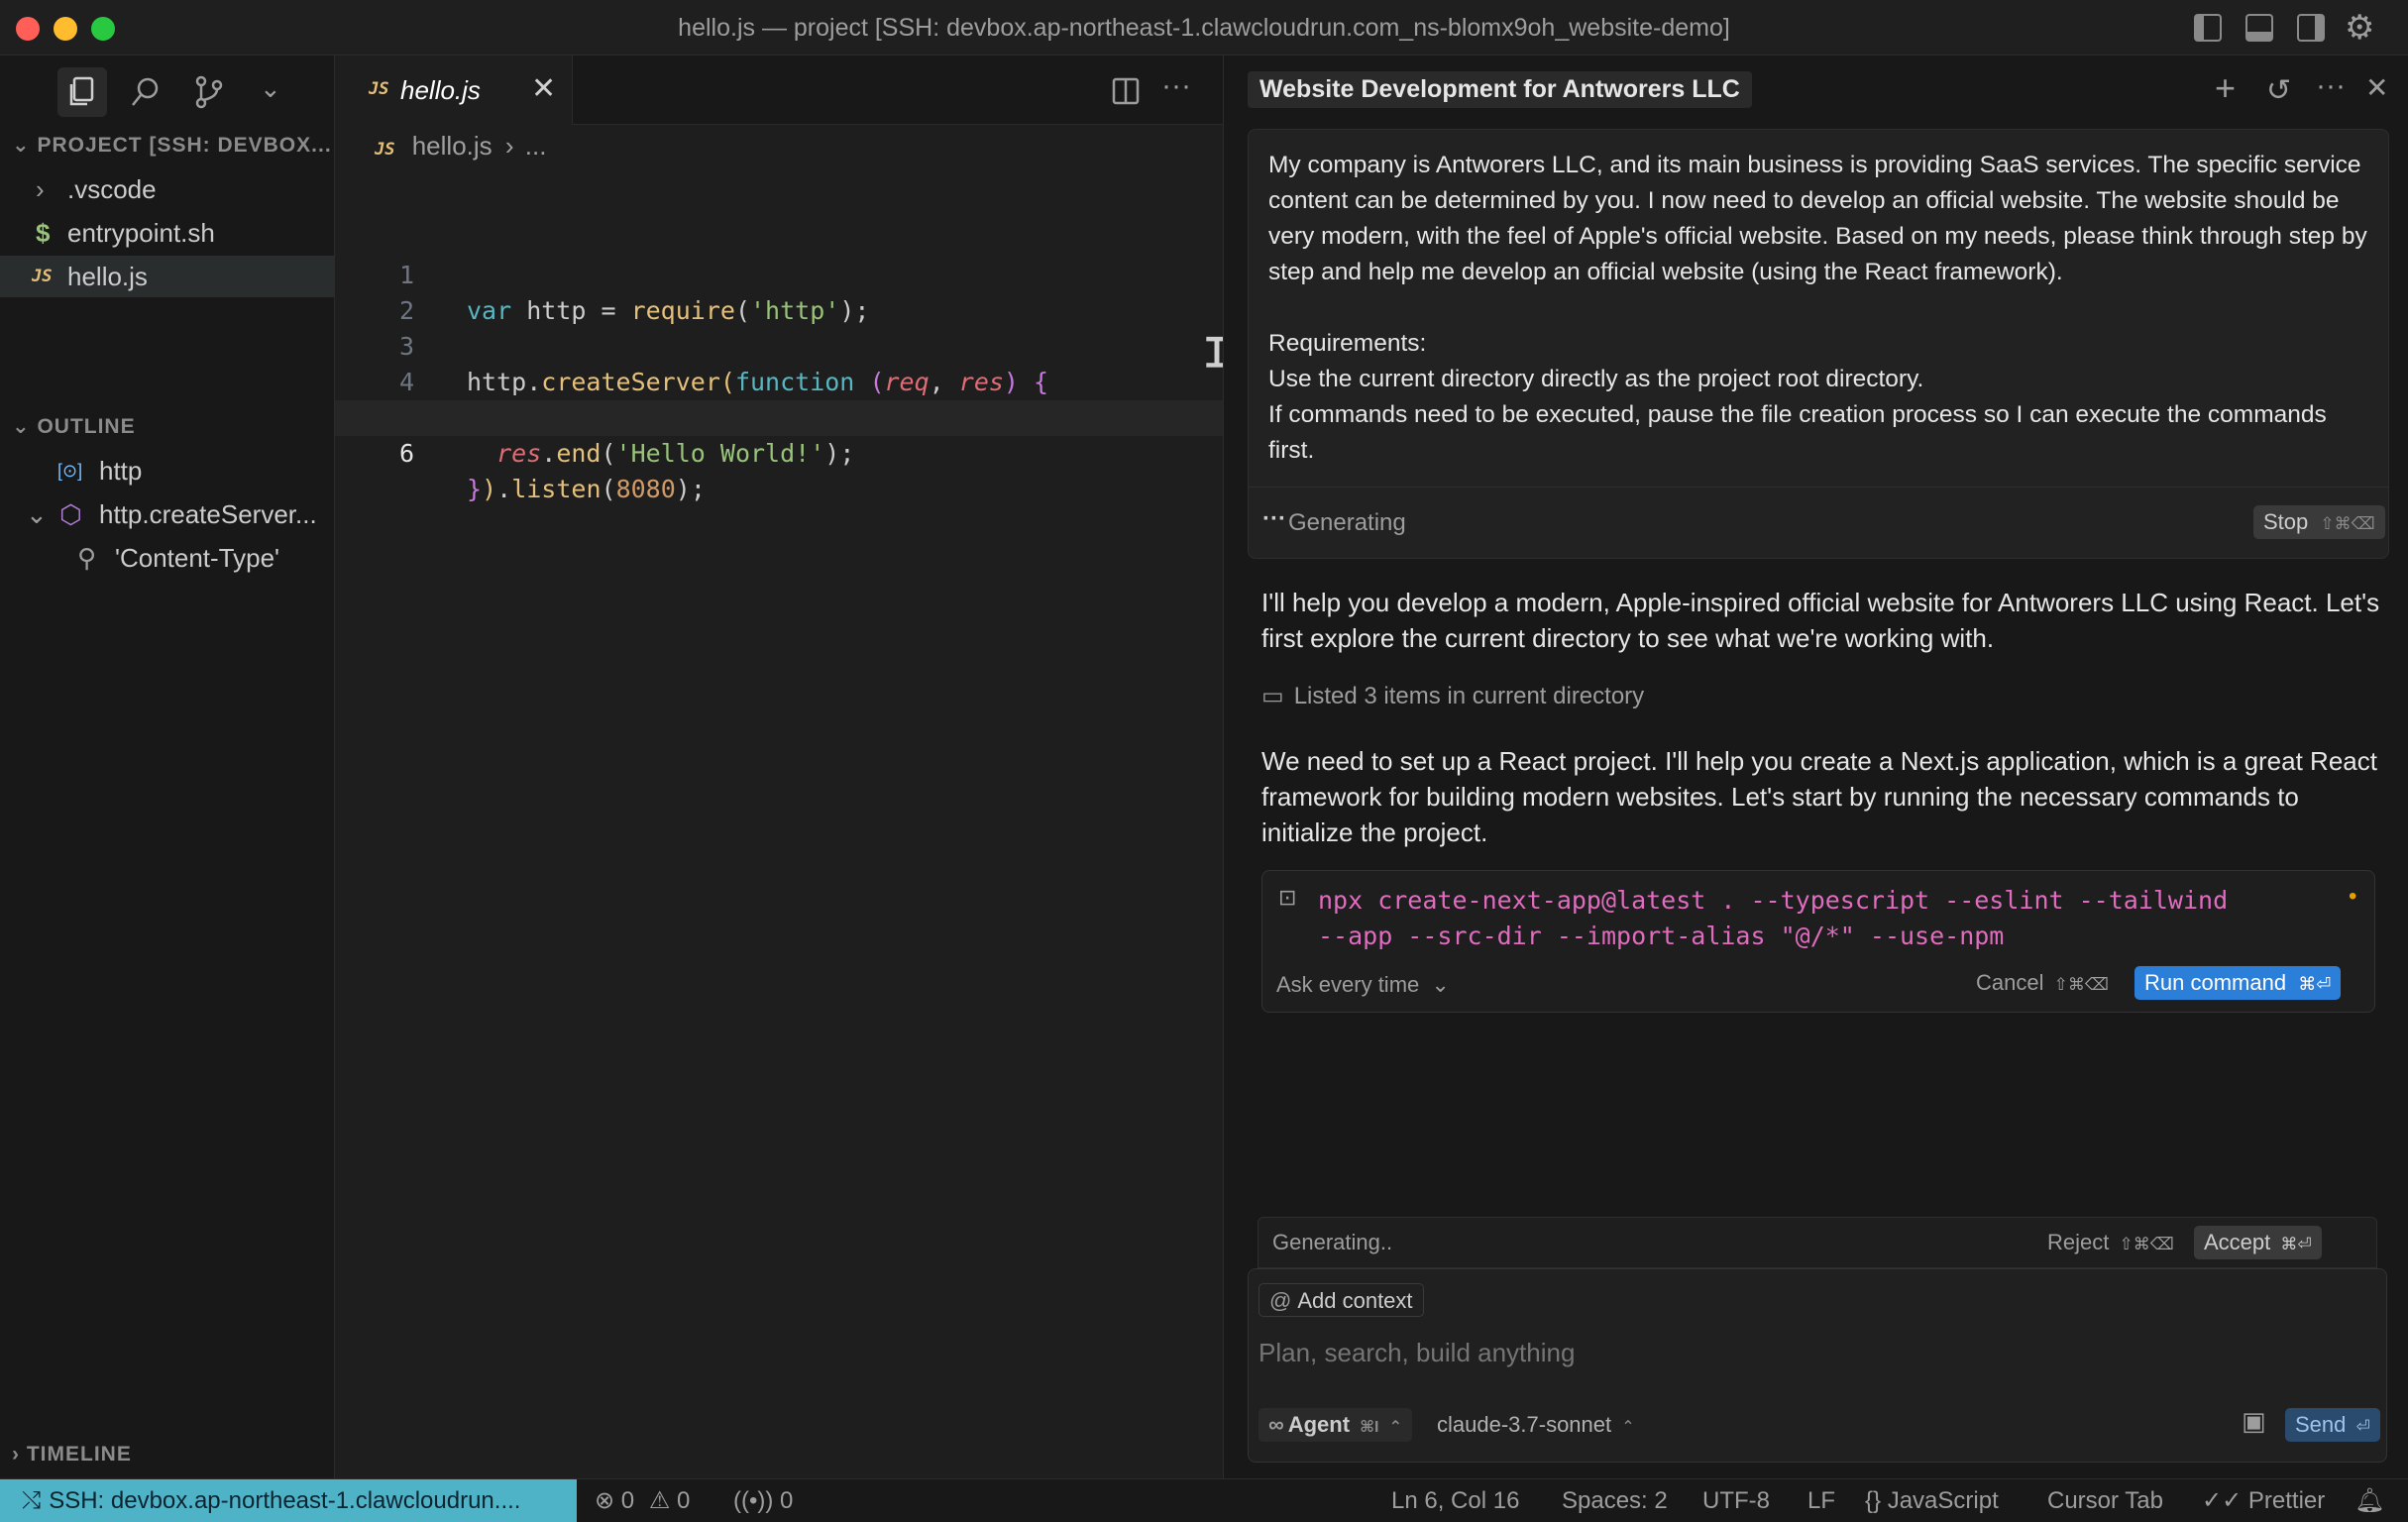 The height and width of the screenshot is (1522, 2408). Describe the element at coordinates (452, 146) in the screenshot. I see `breadcrumb-file: hello.js` at that location.